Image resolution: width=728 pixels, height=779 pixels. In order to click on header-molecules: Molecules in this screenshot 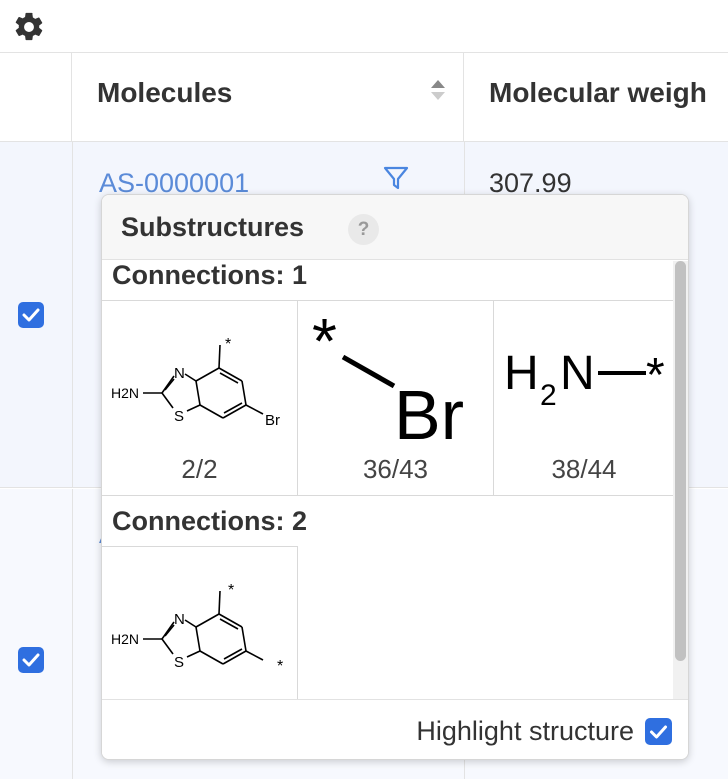, I will do `click(268, 97)`.